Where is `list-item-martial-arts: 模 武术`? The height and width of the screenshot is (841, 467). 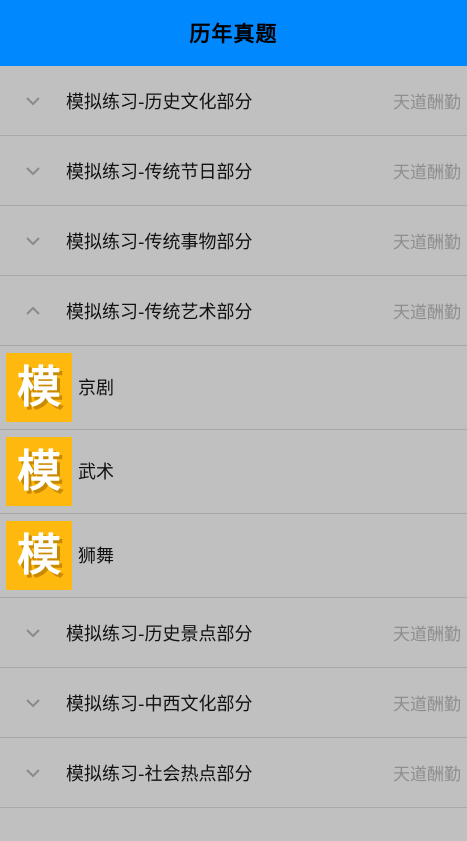
list-item-martial-arts: 模 武术 is located at coordinates (233, 472).